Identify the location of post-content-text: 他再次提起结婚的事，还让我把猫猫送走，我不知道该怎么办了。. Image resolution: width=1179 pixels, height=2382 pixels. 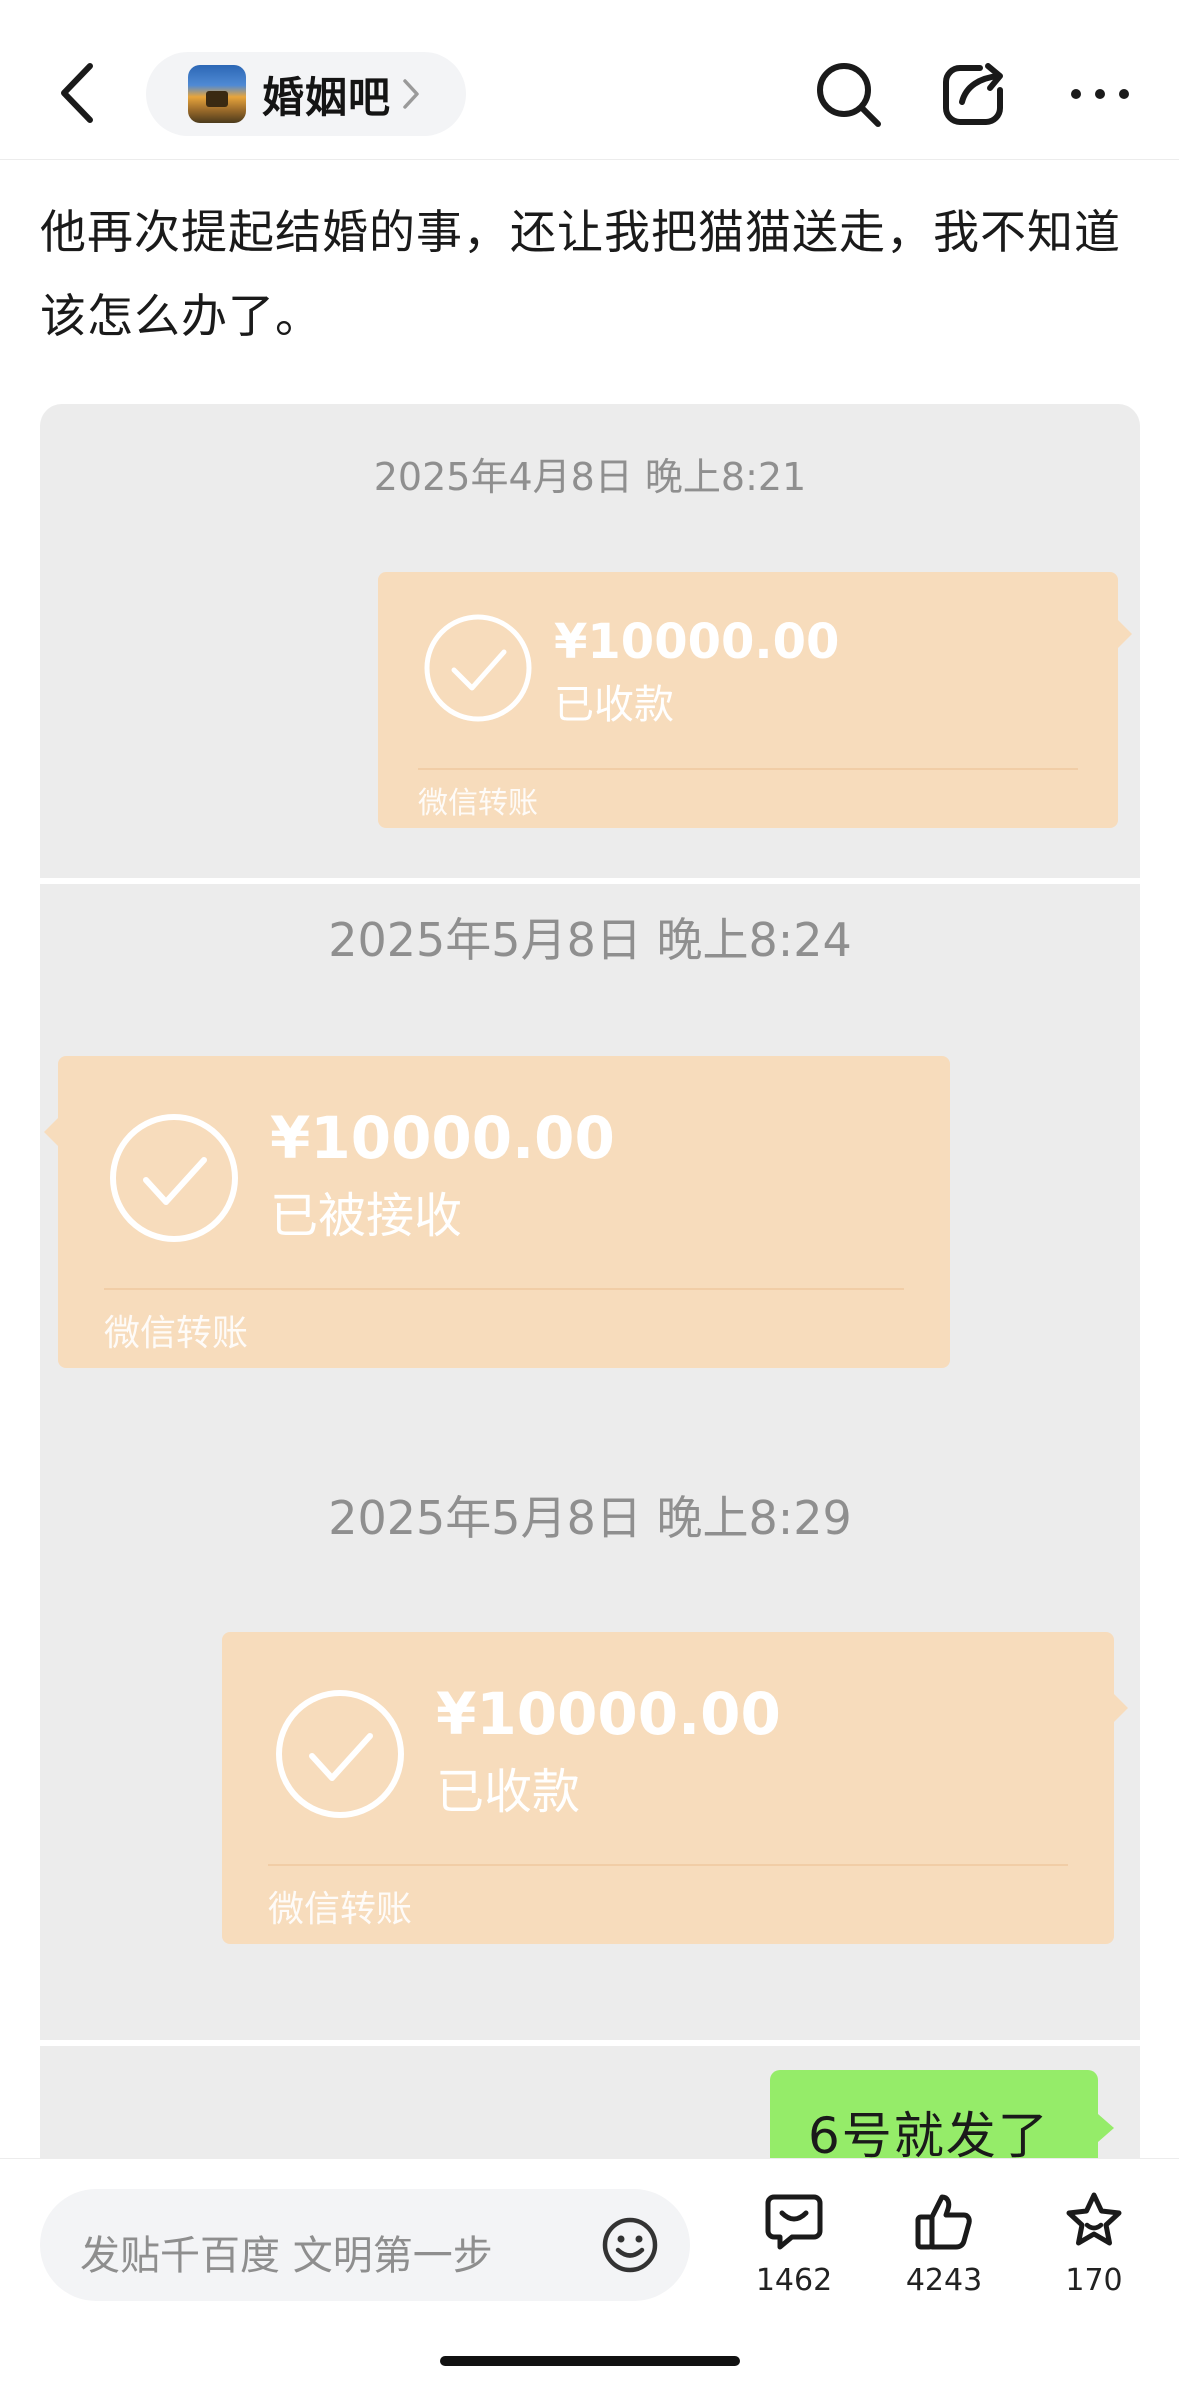
(580, 274).